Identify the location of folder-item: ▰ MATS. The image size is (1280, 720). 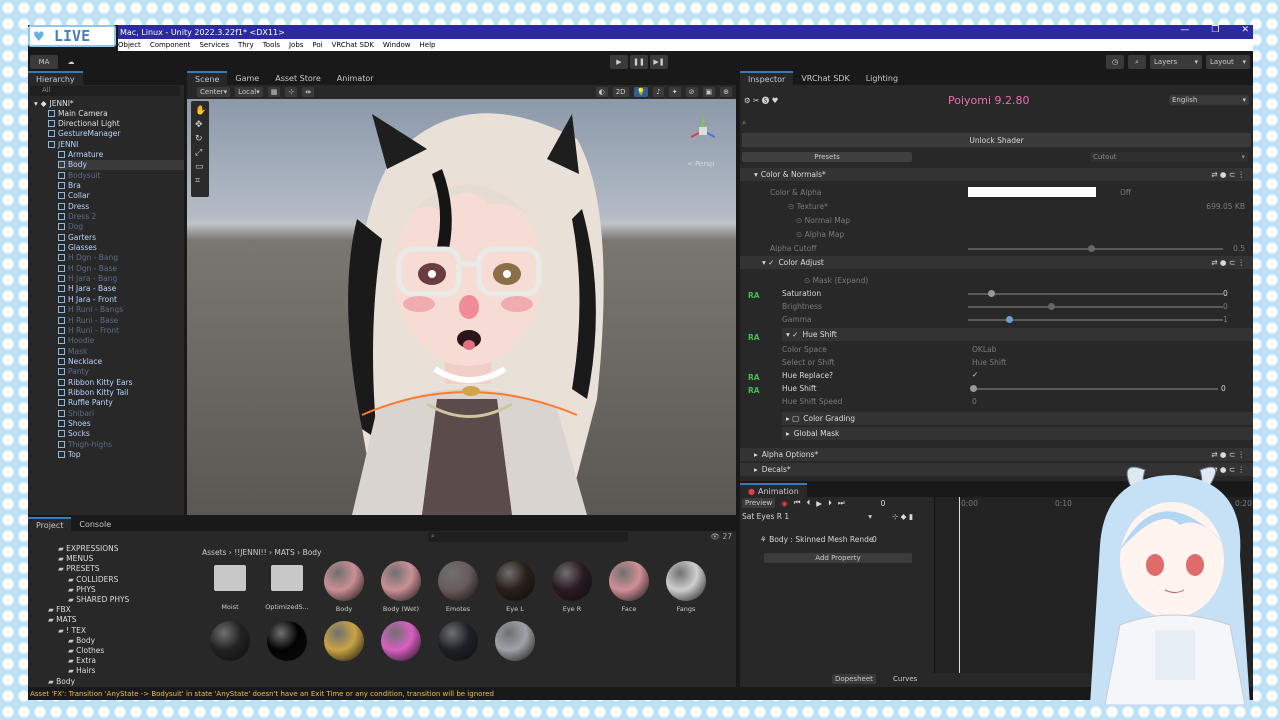
(62, 619).